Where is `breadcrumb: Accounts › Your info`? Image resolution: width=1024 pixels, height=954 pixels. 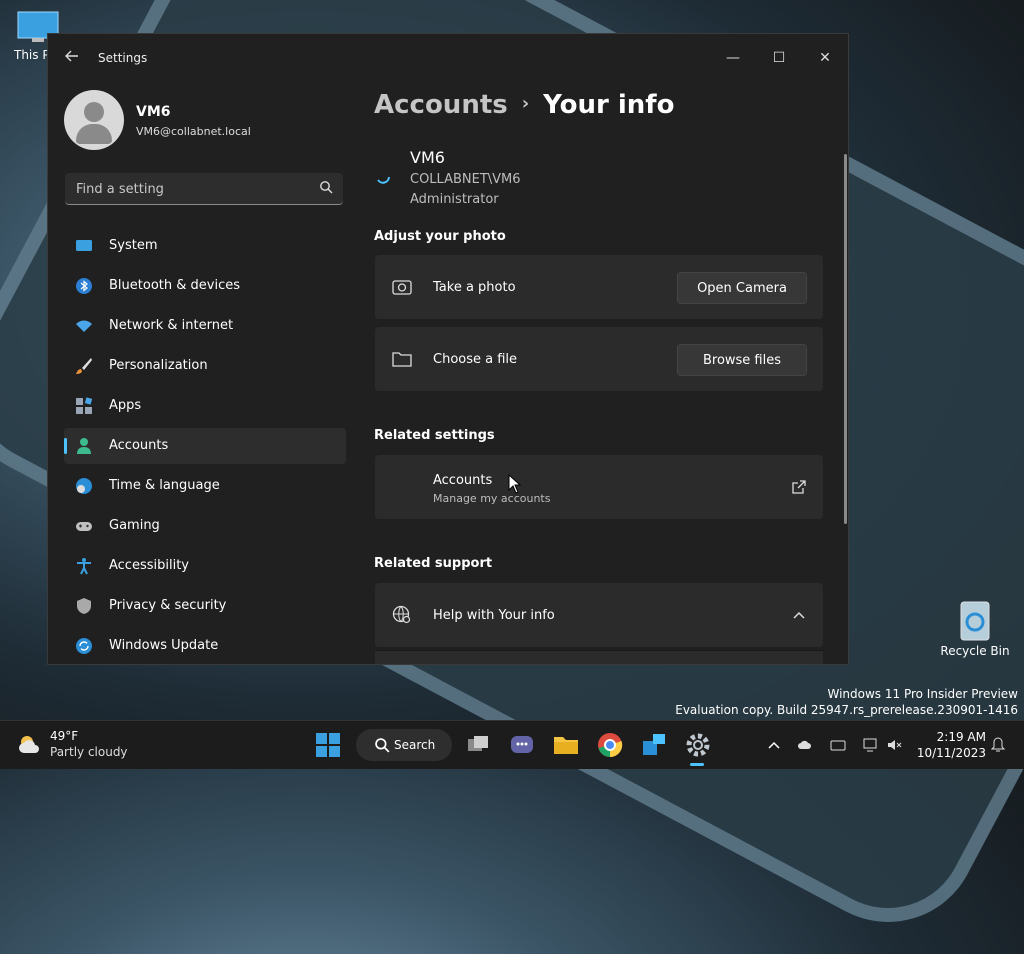 breadcrumb: Accounts › Your info is located at coordinates (524, 105).